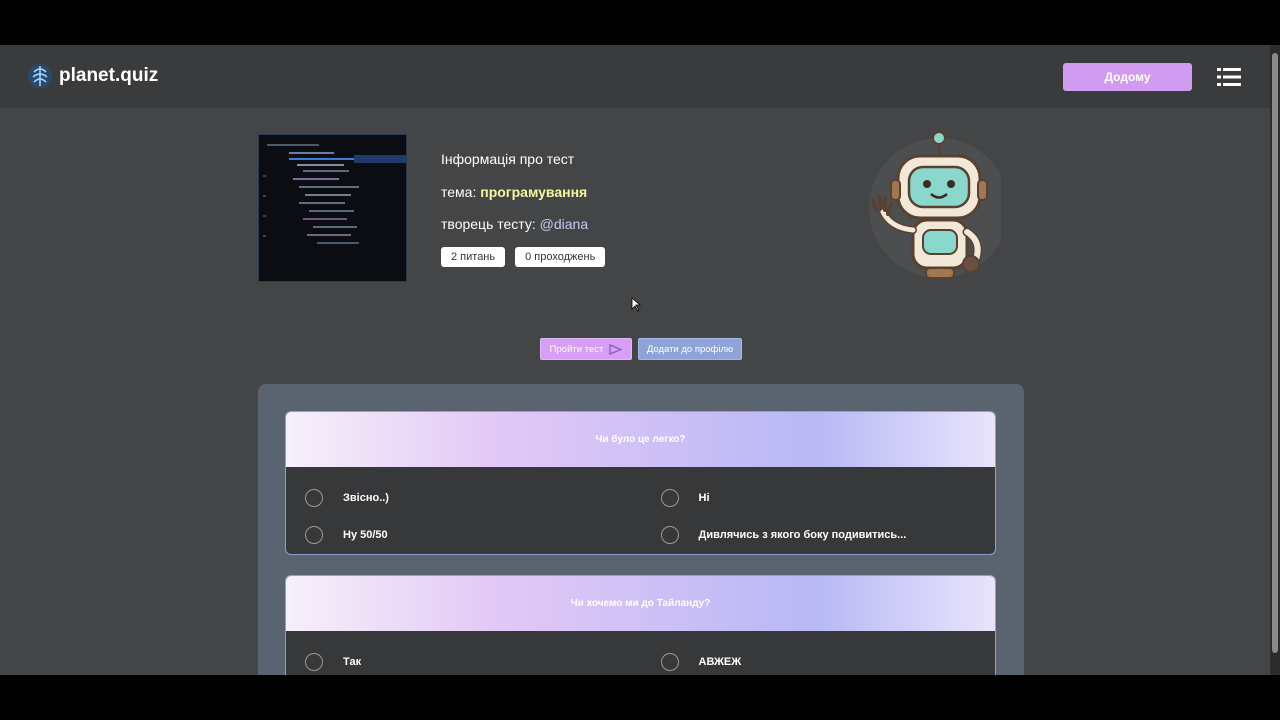 This screenshot has width=1280, height=720. I want to click on add-to-profile-button: Додати до профілю, so click(690, 349).